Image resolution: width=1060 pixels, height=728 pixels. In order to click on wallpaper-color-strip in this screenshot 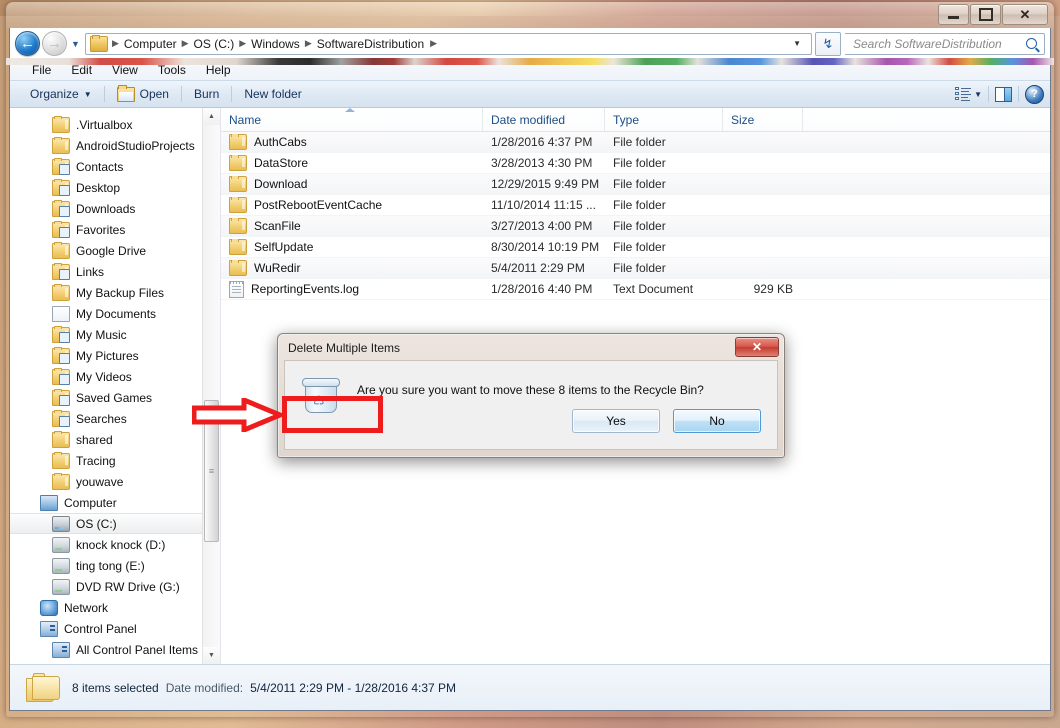, I will do `click(530, 61)`.